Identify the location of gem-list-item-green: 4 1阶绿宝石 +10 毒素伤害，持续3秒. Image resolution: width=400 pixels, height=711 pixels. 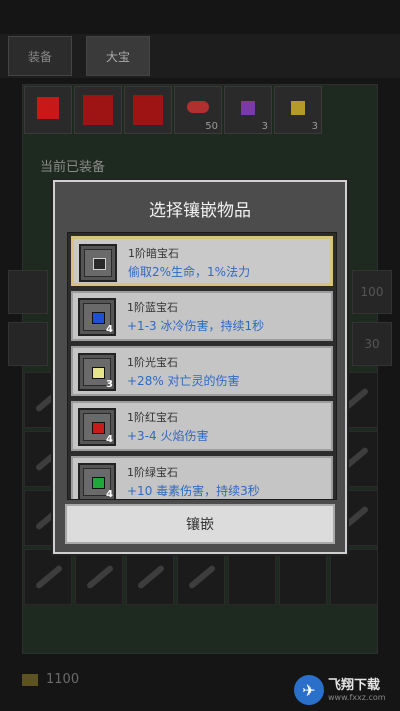
(202, 478).